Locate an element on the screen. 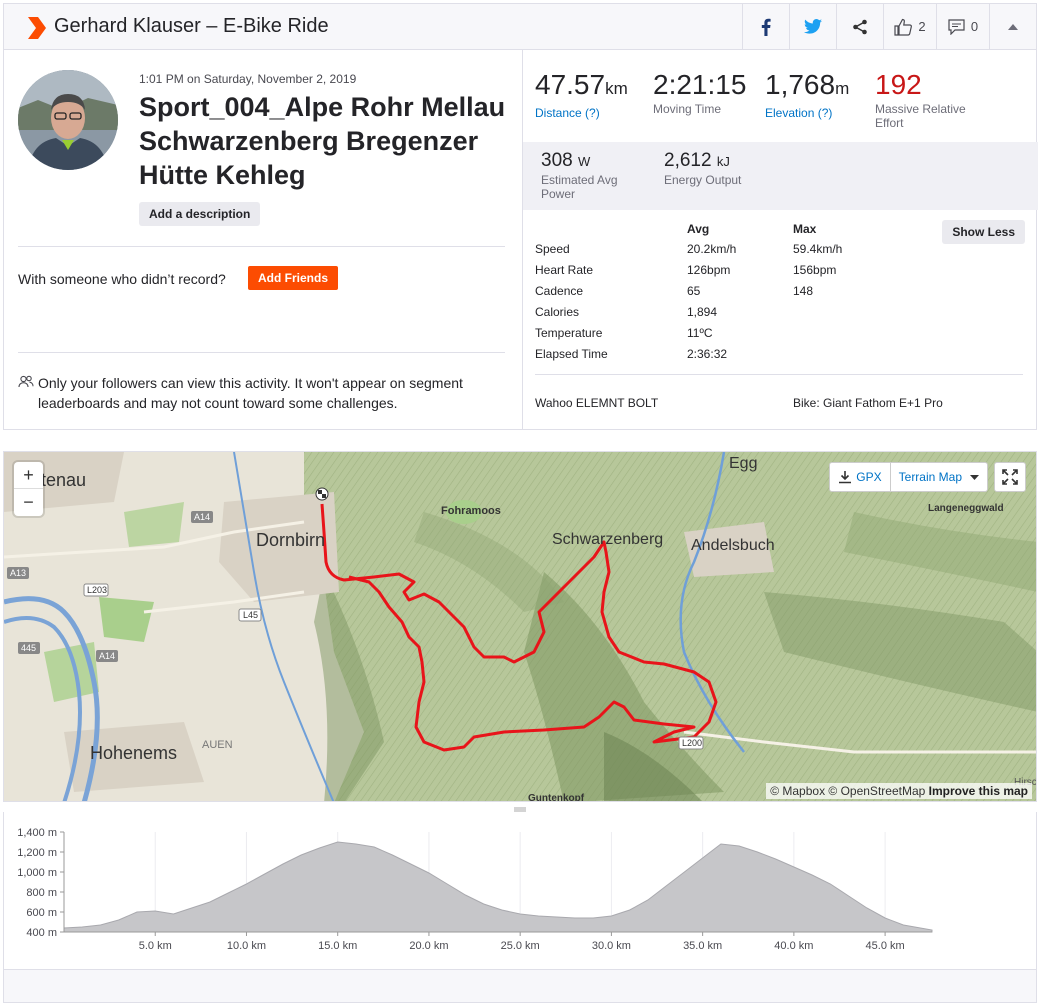 Image resolution: width=1039 pixels, height=1006 pixels. athlete-avatar is located at coordinates (68, 120).